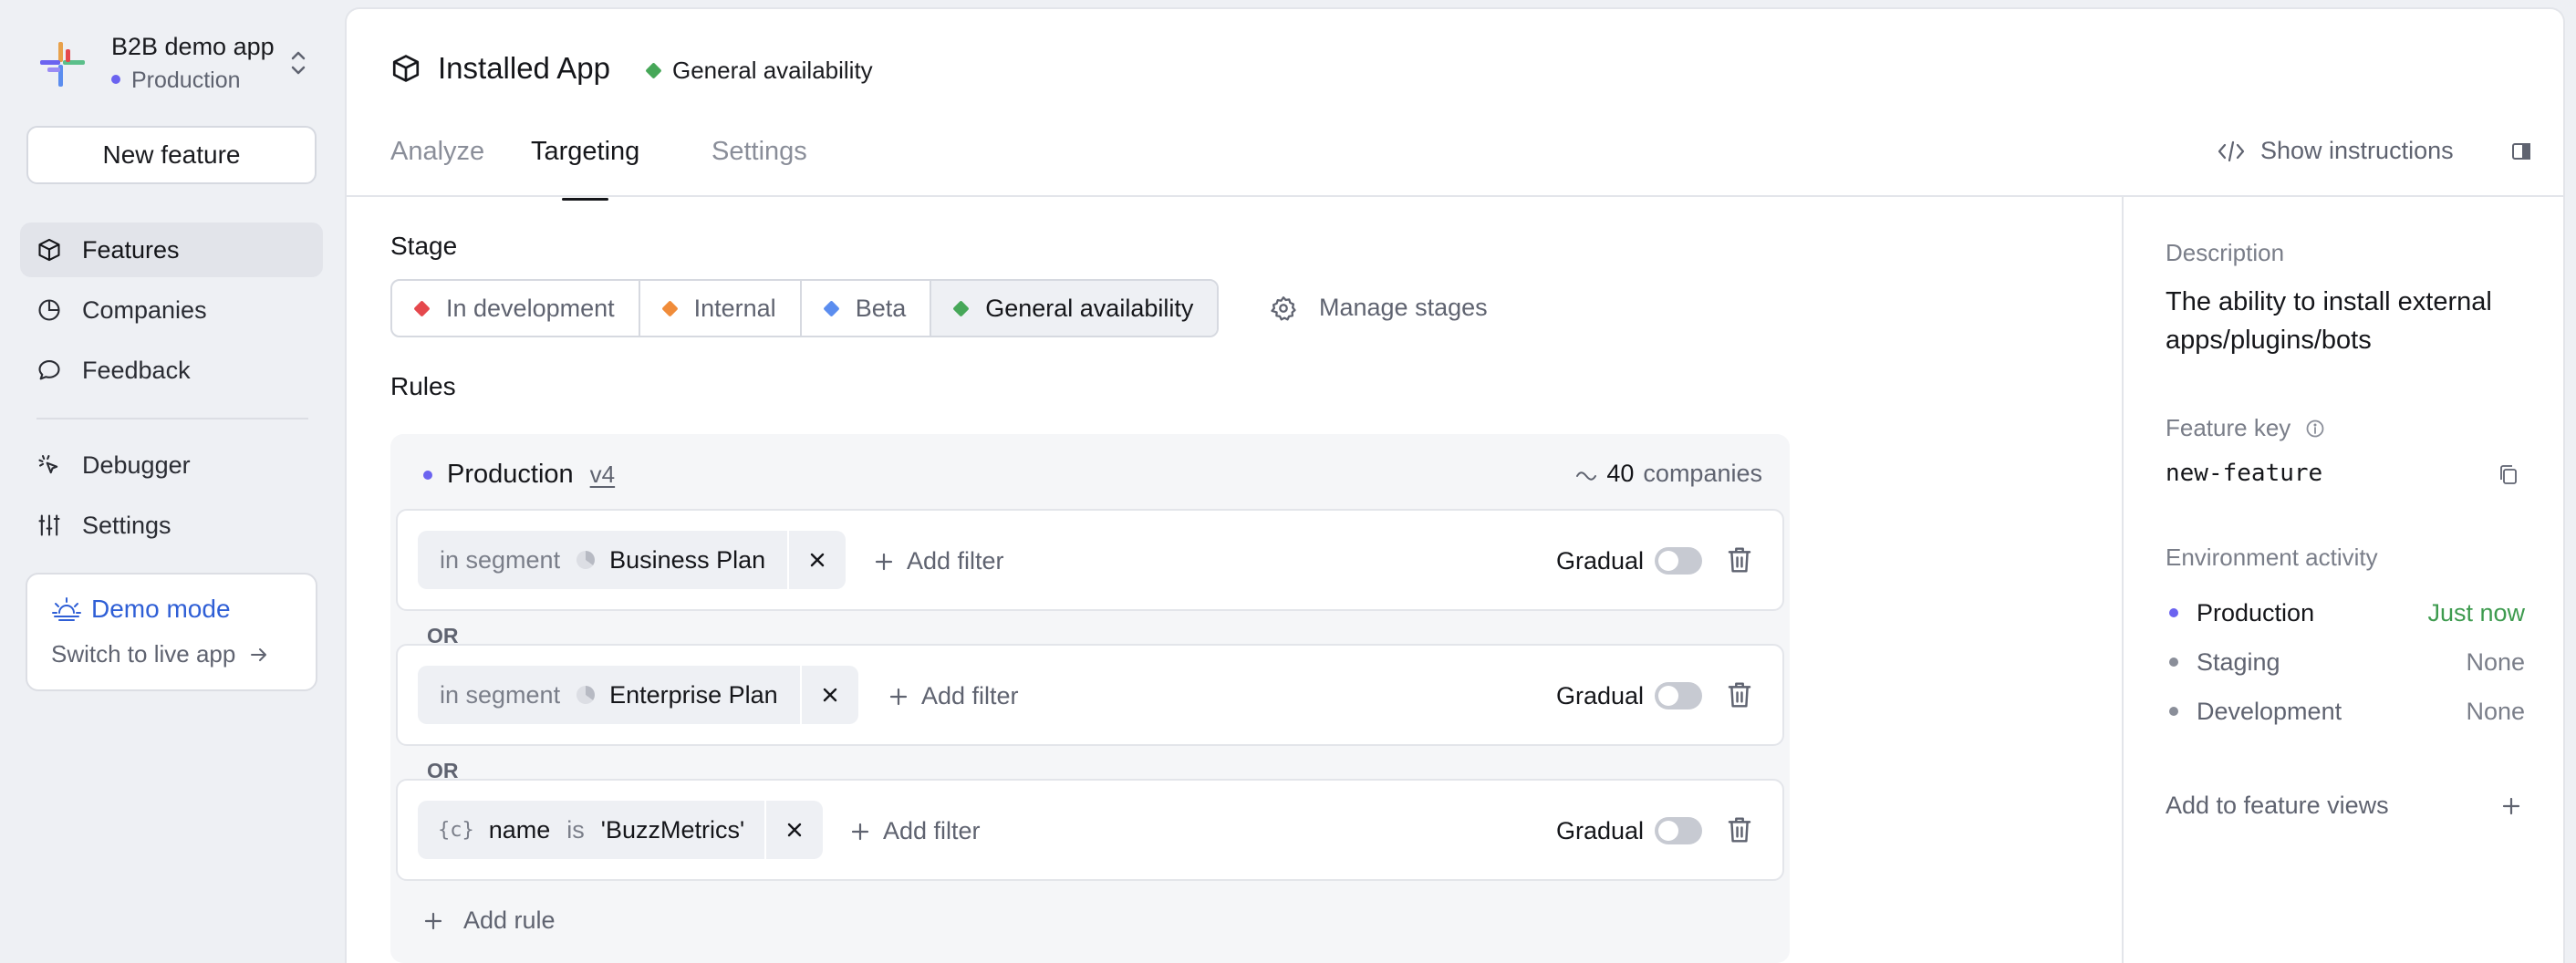  I want to click on page-title: Installed App, so click(500, 68).